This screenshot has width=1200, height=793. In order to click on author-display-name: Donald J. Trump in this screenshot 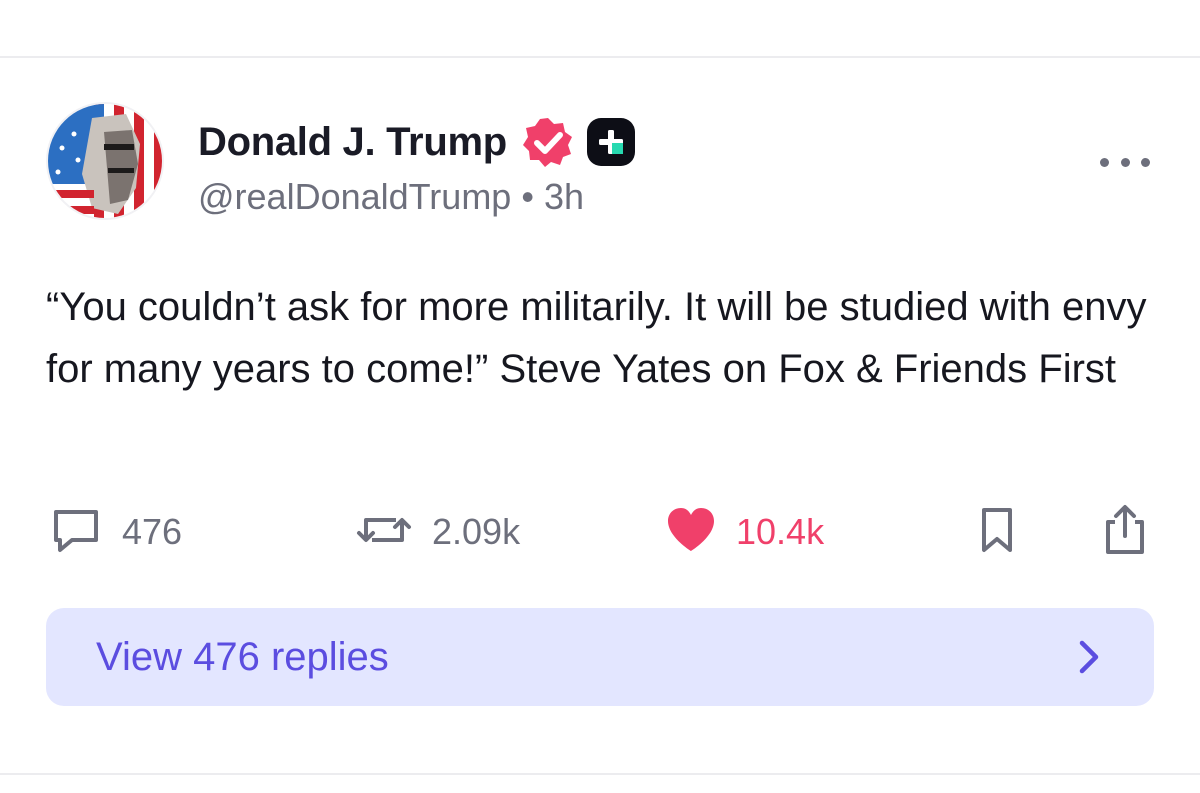, I will do `click(352, 142)`.